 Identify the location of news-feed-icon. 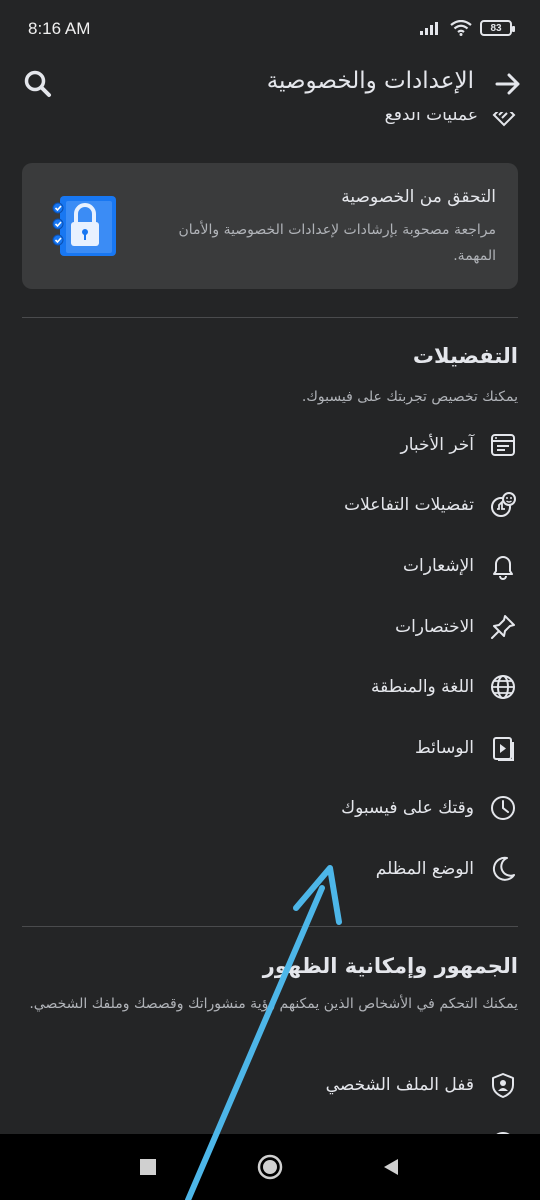
(503, 445).